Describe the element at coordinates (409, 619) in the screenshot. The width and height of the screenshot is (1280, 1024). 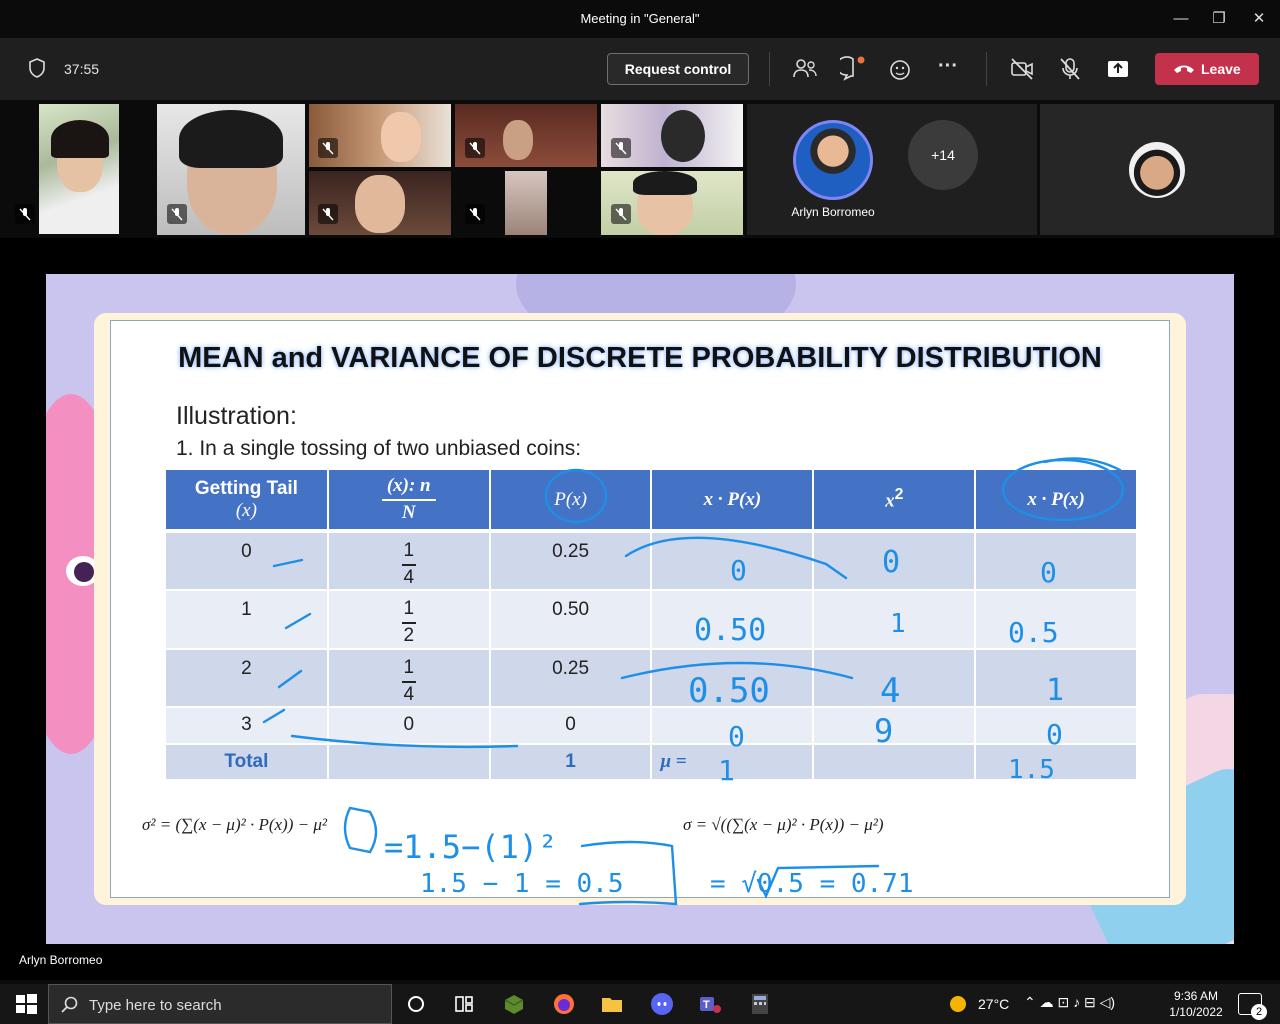
I see `cell-fraction: 12` at that location.